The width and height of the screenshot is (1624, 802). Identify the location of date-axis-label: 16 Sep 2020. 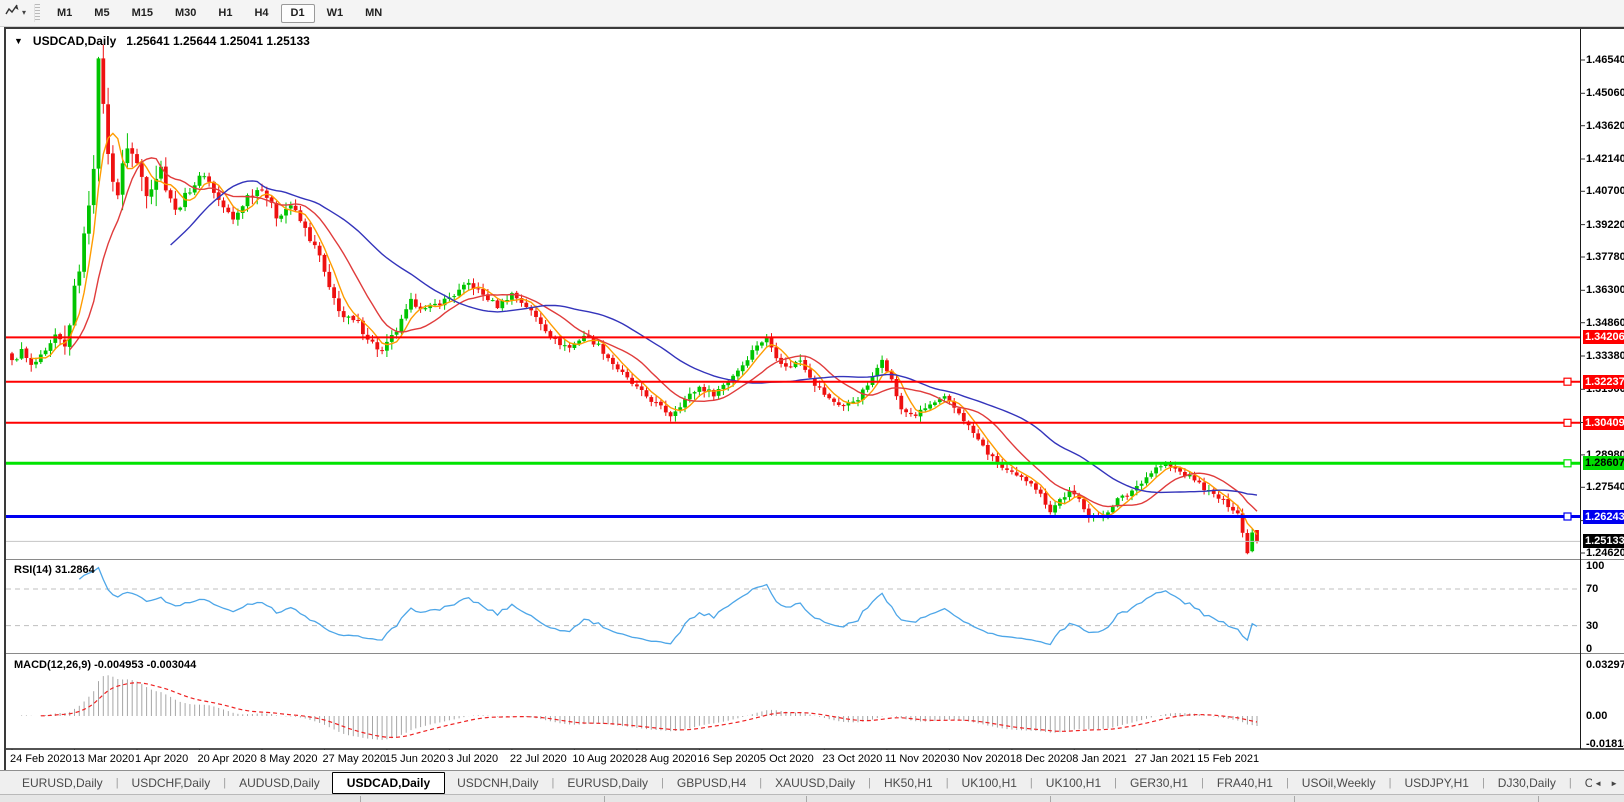
(728, 759).